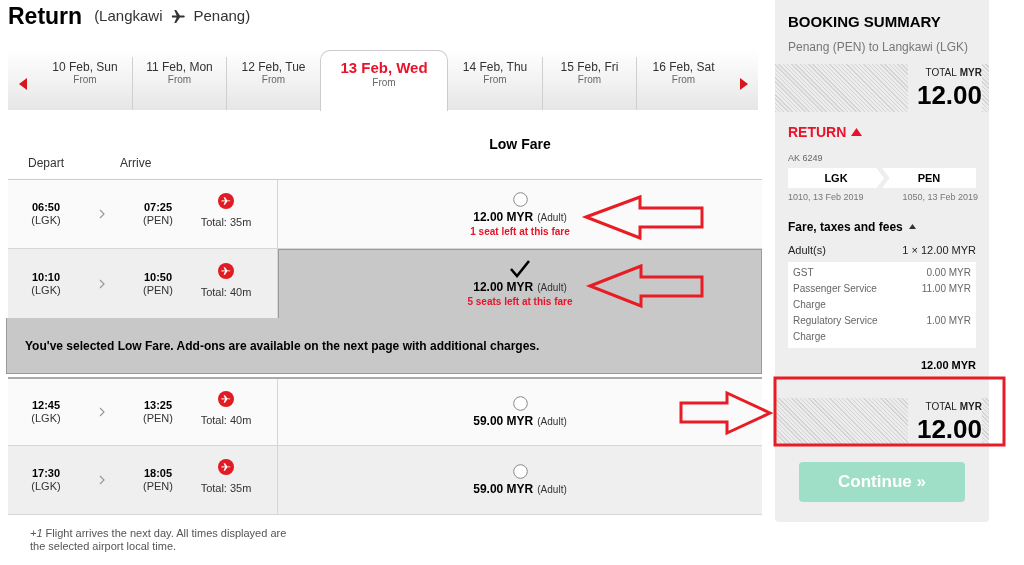 This screenshot has height=565, width=1024. Describe the element at coordinates (939, 250) in the screenshot. I see `passenger-fare: 1 × 12.00 MYR` at that location.